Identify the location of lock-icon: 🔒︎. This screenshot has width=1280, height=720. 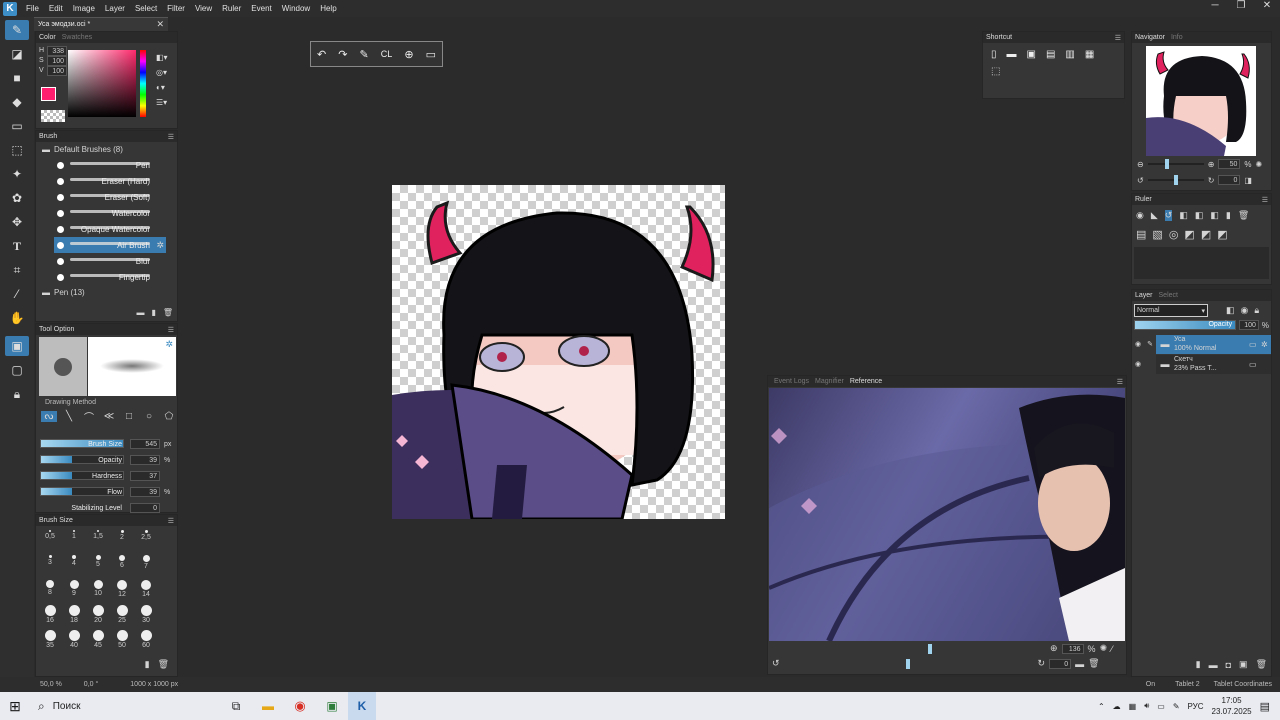
(17, 394).